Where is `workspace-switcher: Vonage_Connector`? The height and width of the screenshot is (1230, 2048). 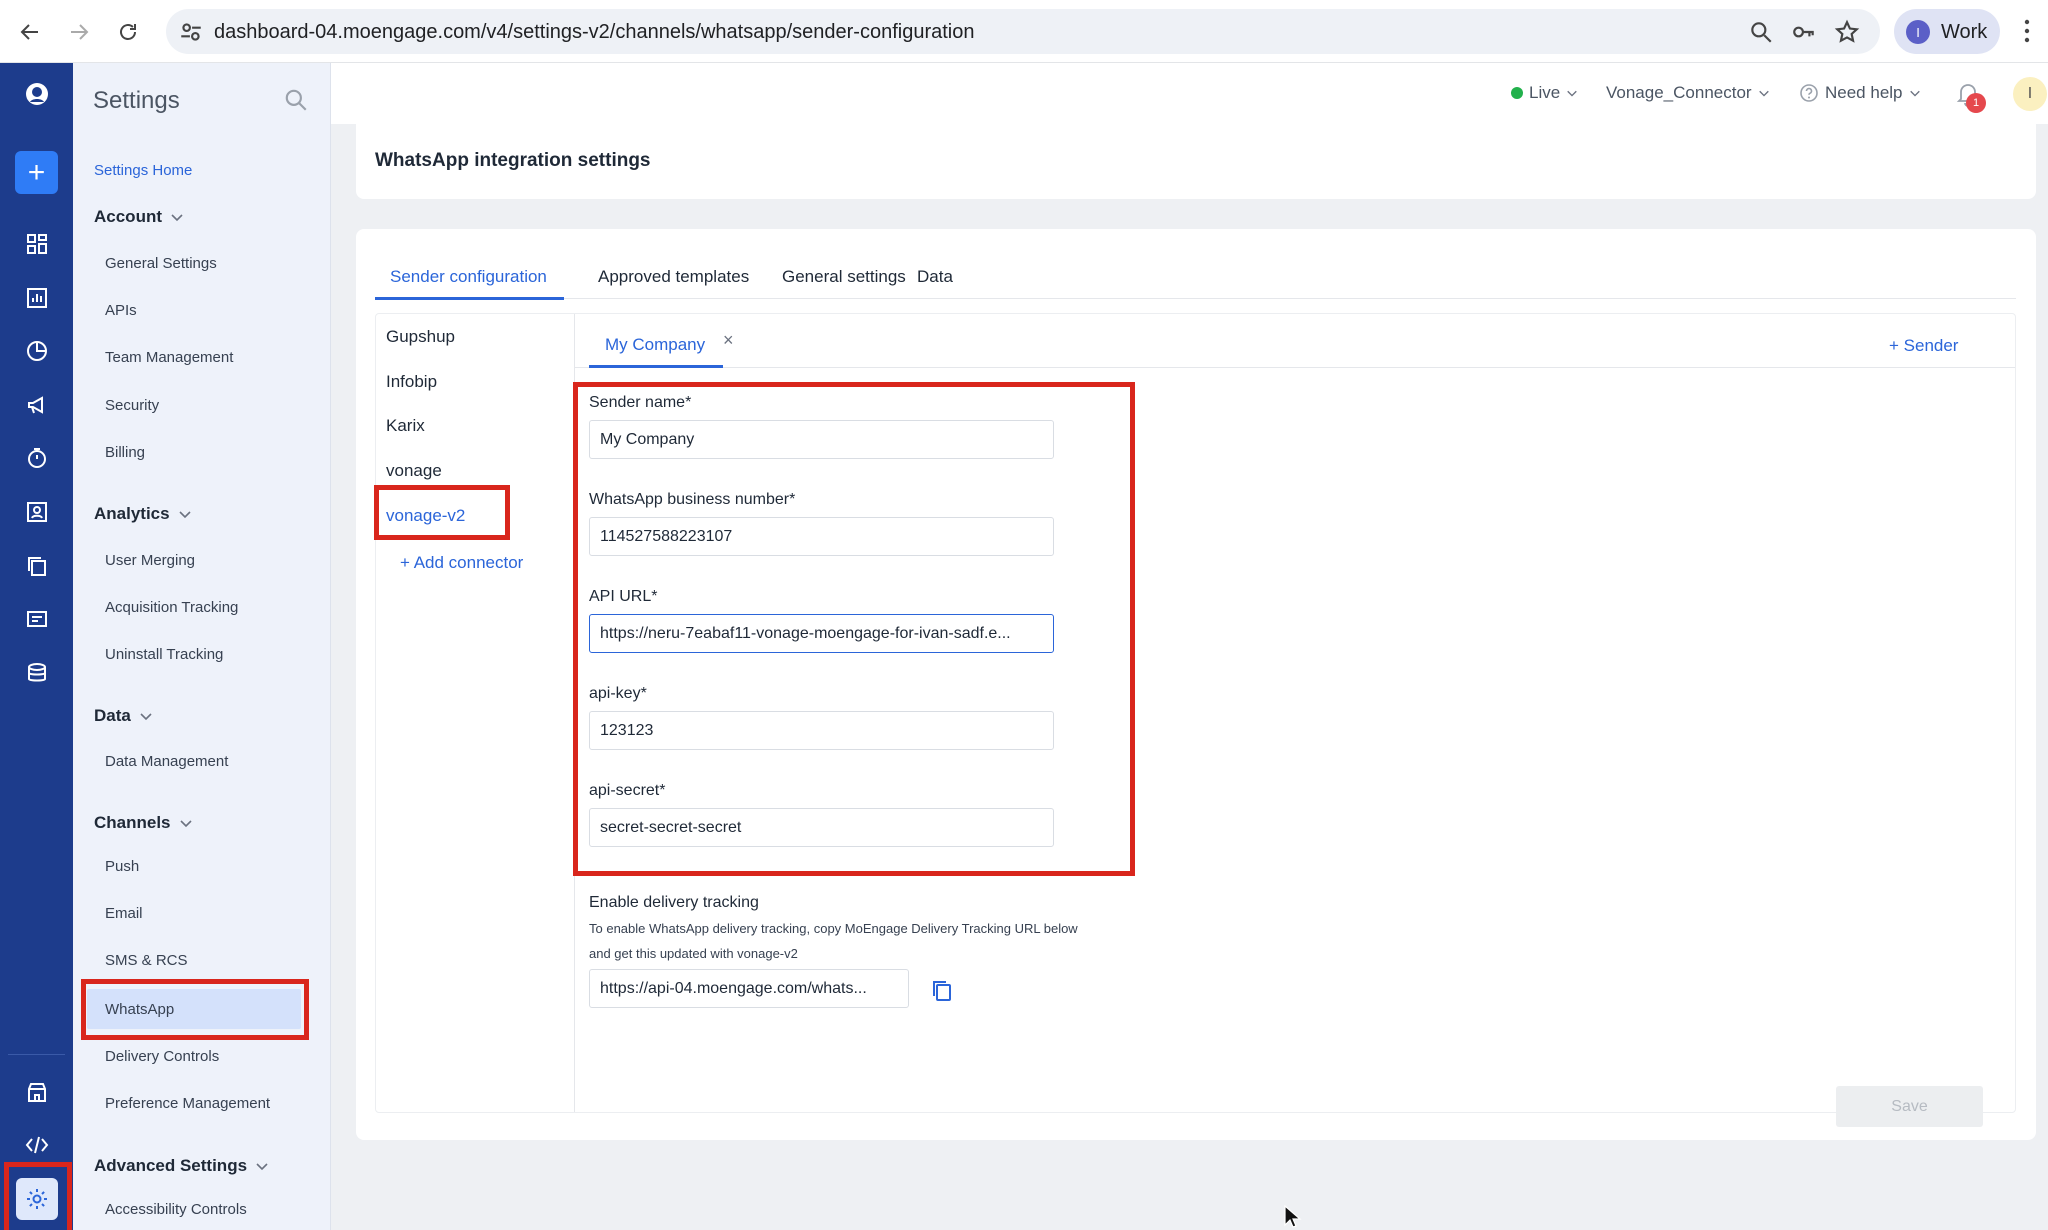 workspace-switcher: Vonage_Connector is located at coordinates (1688, 93).